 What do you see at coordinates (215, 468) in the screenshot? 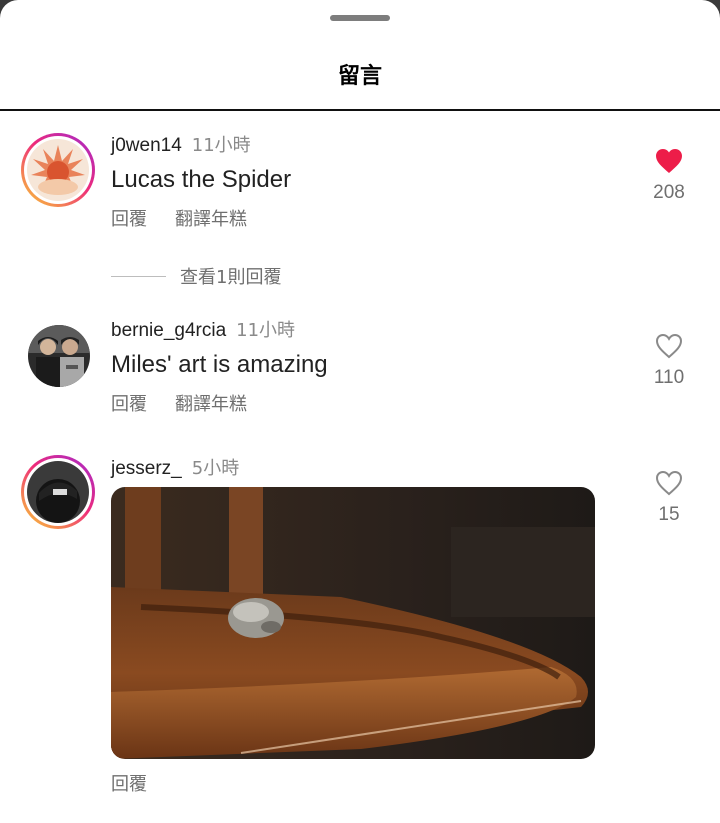
I see `timestamp: 5小時` at bounding box center [215, 468].